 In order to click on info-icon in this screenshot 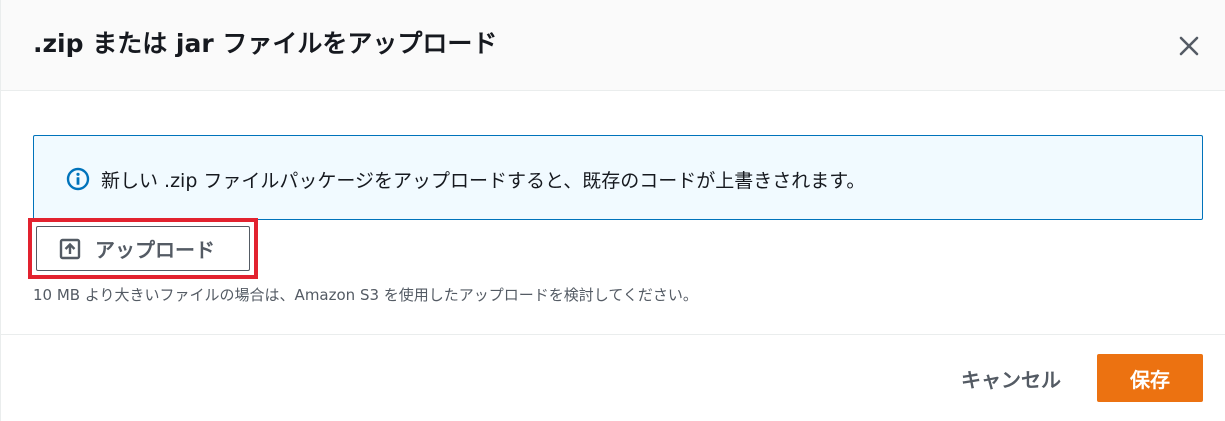, I will do `click(78, 179)`.